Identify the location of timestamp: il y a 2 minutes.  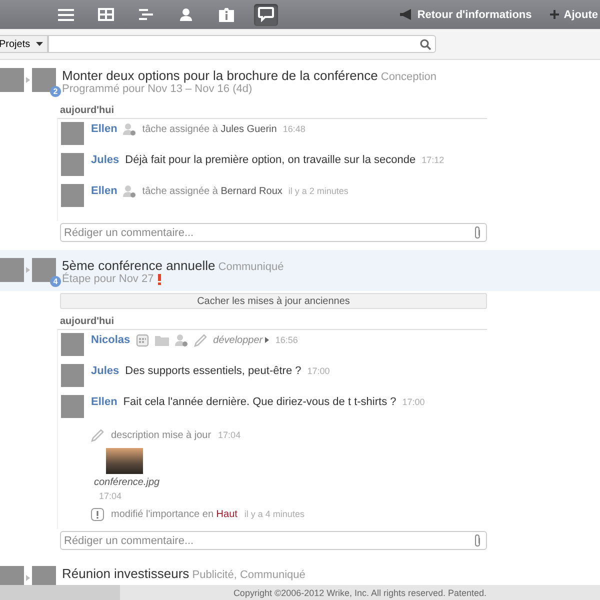
(318, 191).